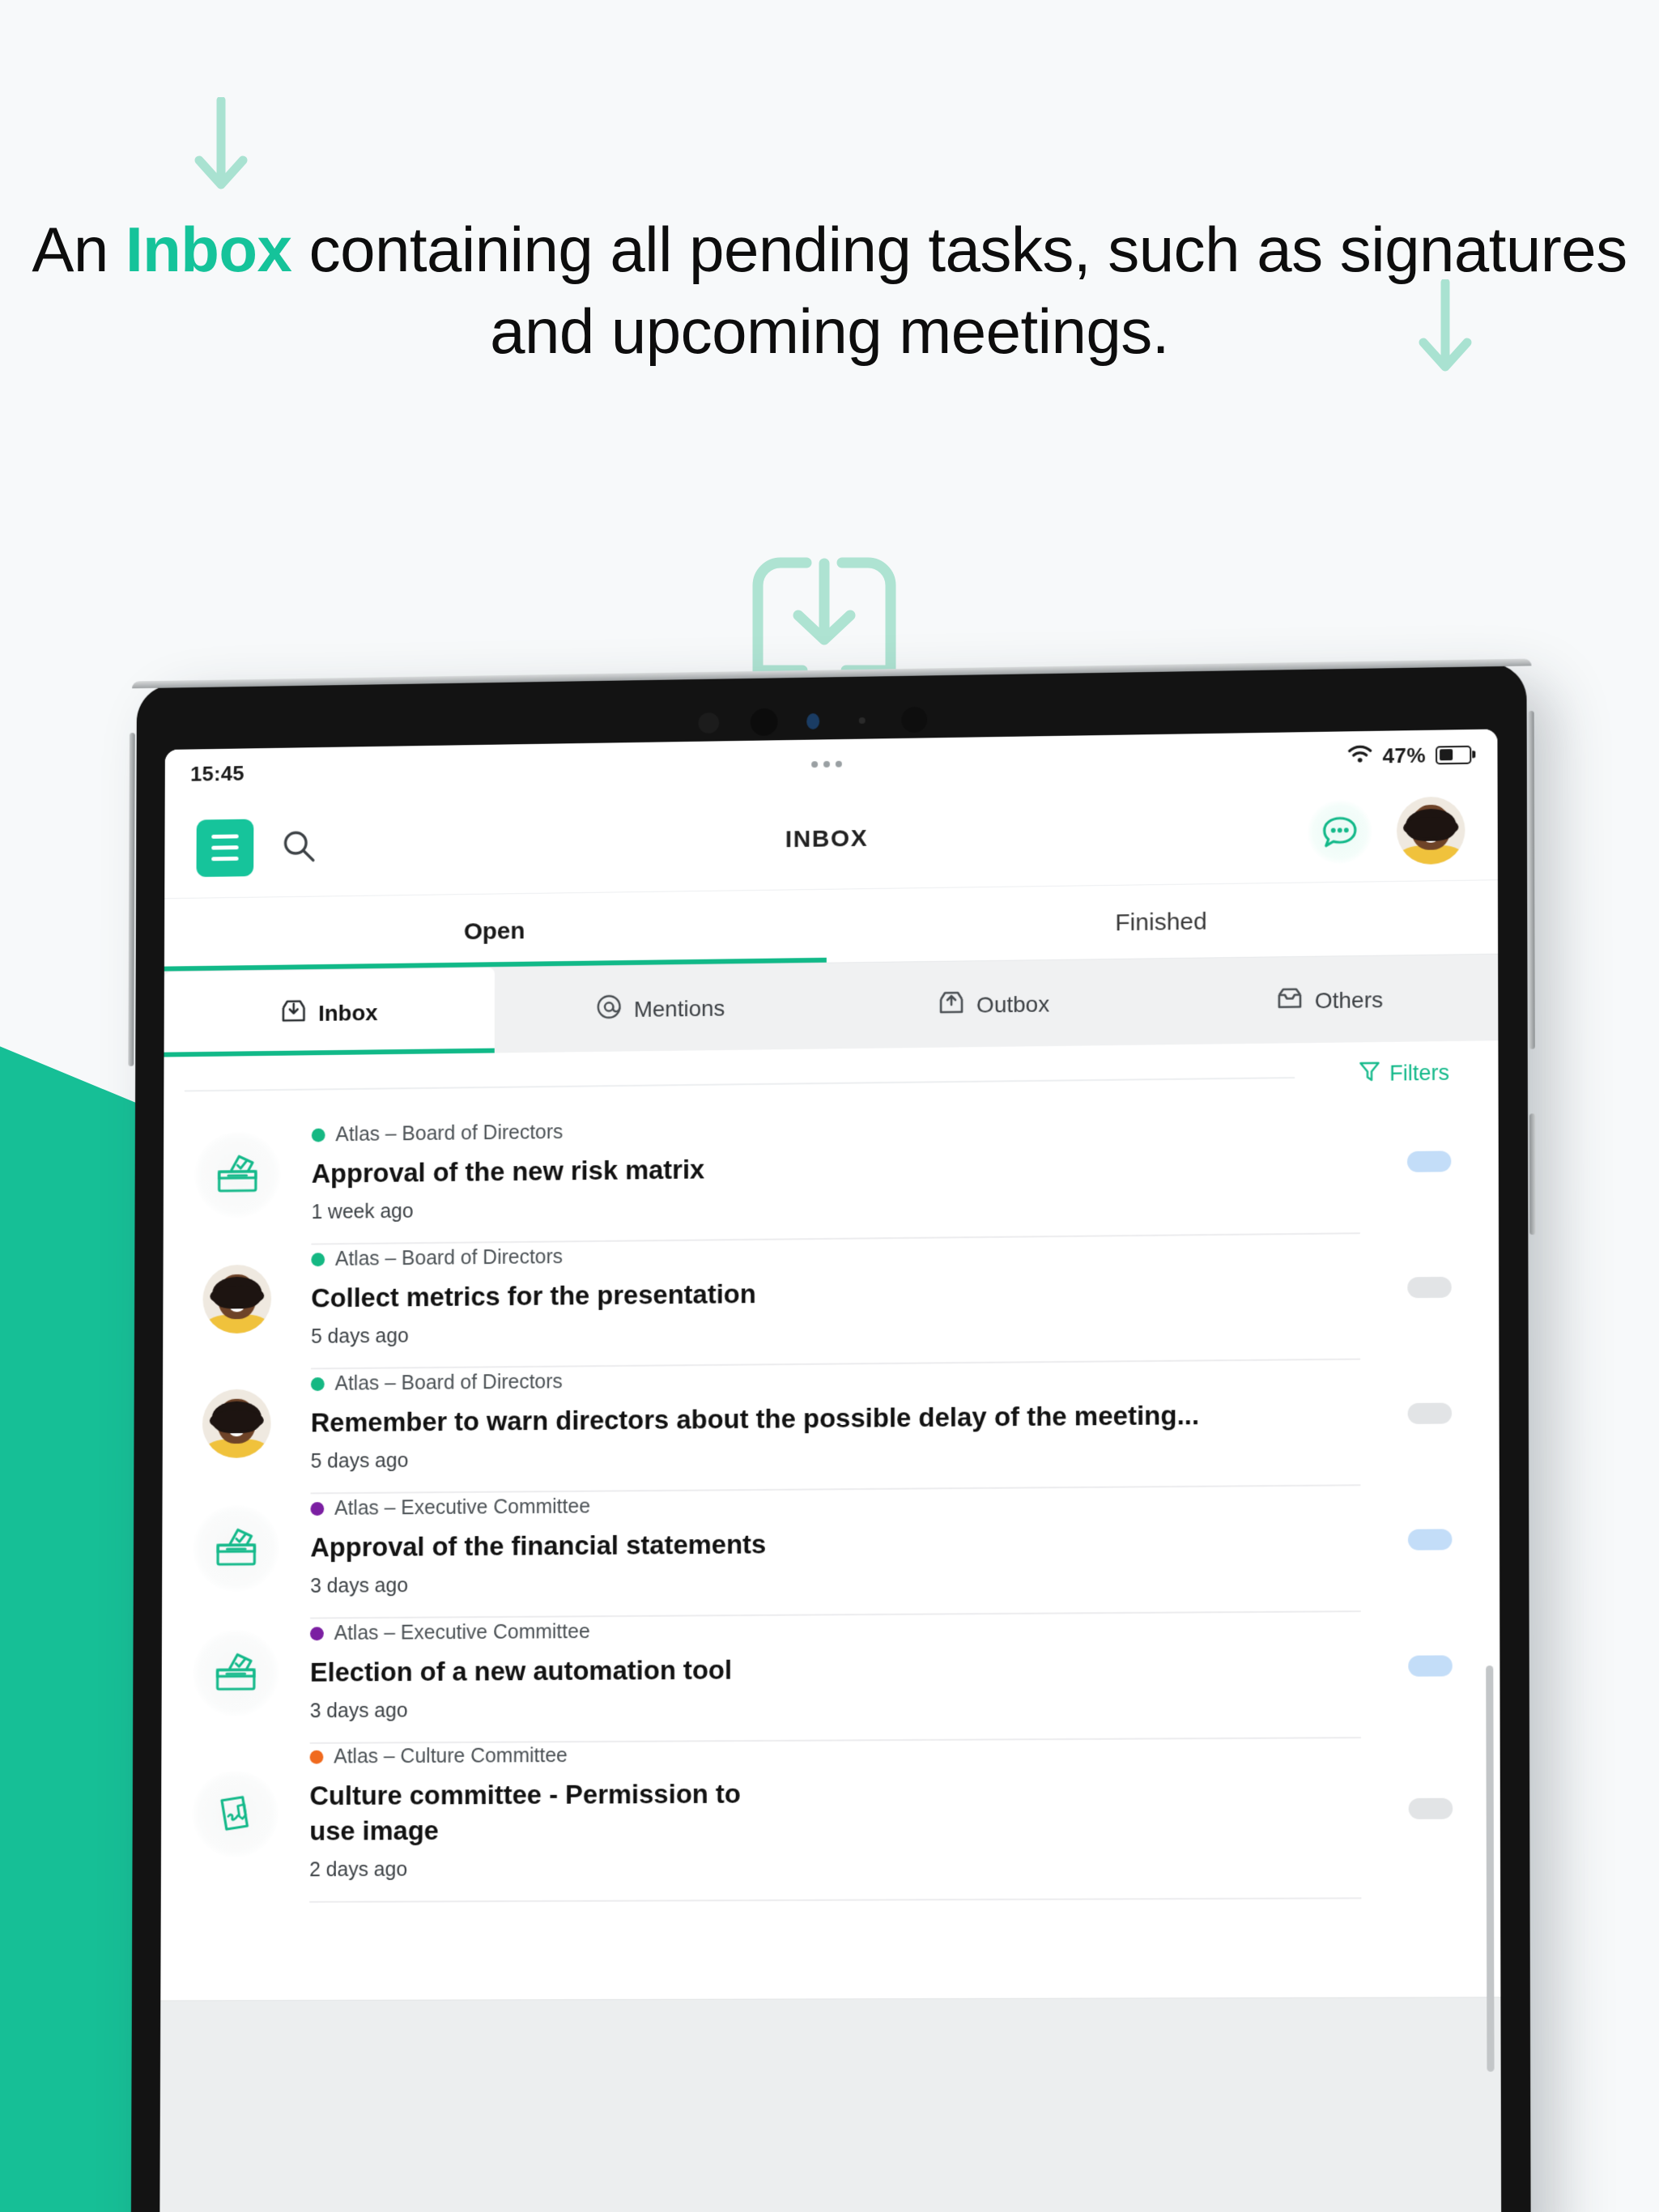 Image resolution: width=1659 pixels, height=2212 pixels. What do you see at coordinates (1013, 1004) in the screenshot?
I see `tab-label: Outbox` at bounding box center [1013, 1004].